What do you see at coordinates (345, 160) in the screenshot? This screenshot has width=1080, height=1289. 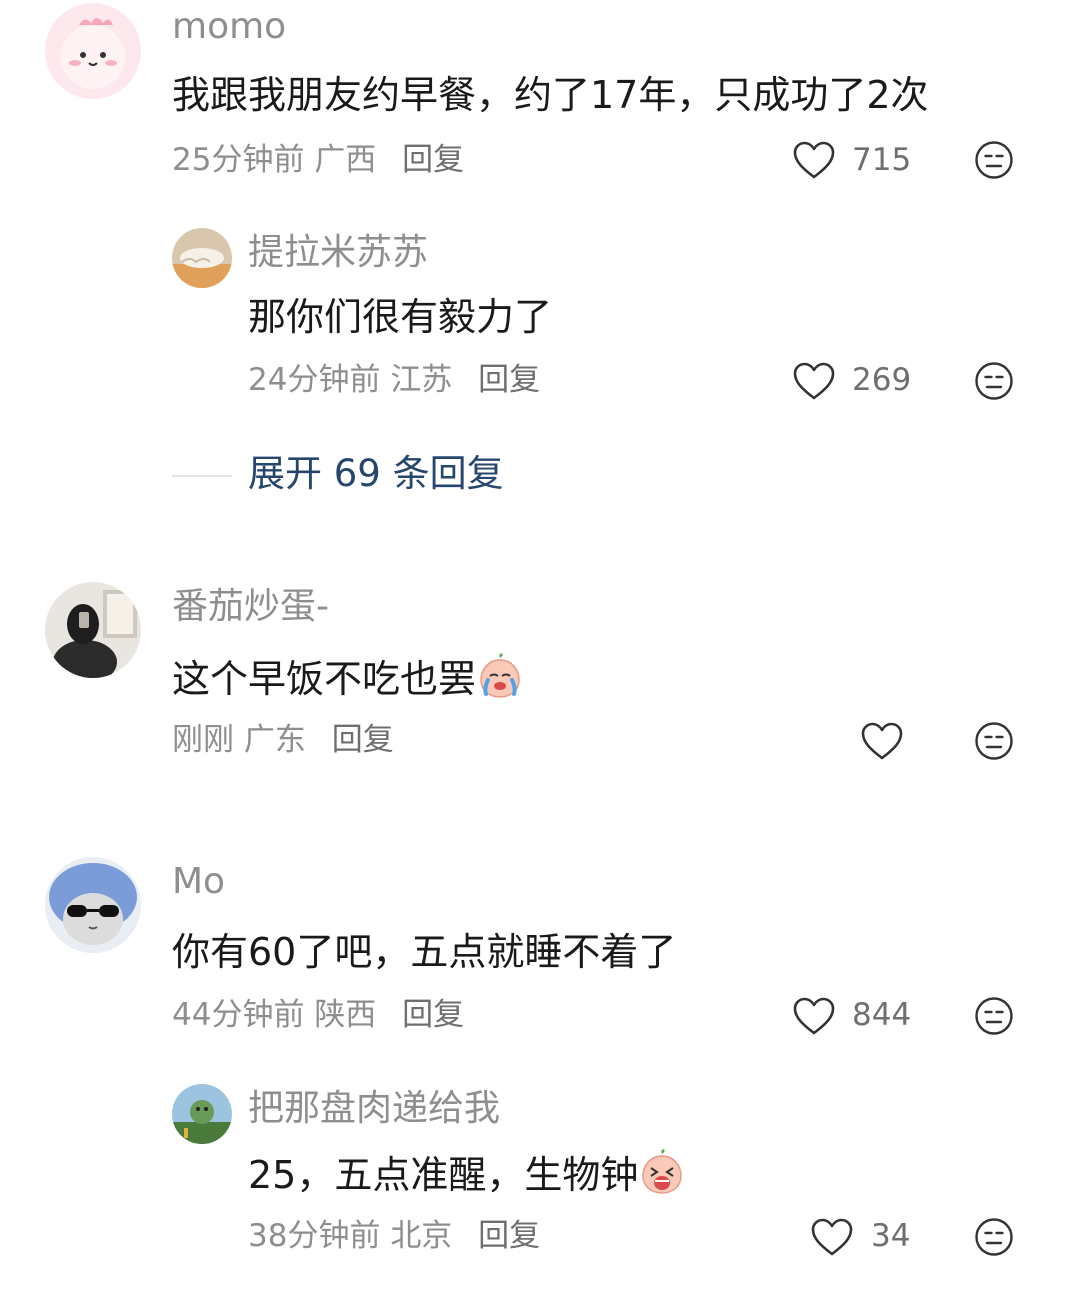 I see `comment-location: 广西` at bounding box center [345, 160].